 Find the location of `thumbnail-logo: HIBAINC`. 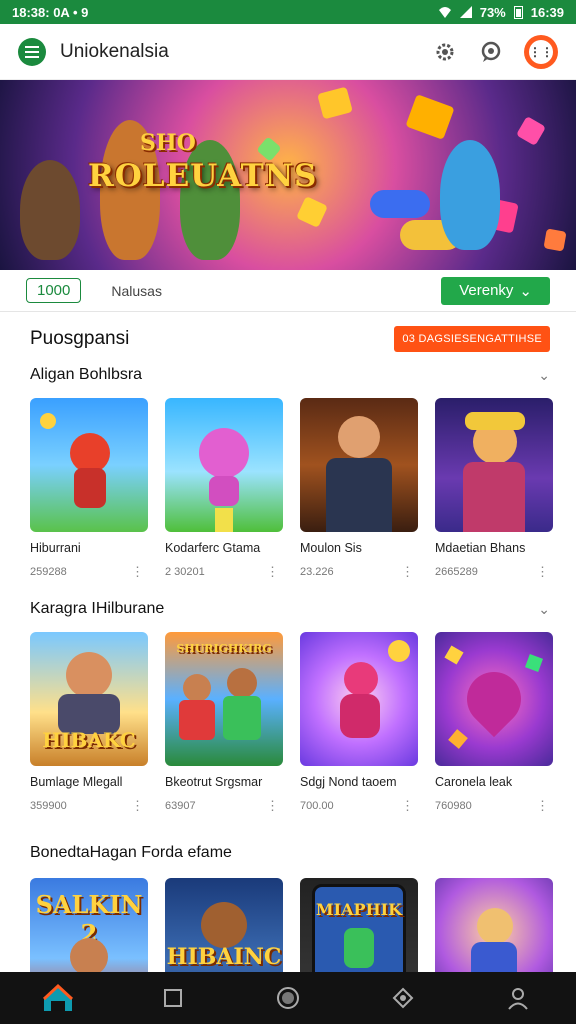

thumbnail-logo: HIBAINC is located at coordinates (224, 957).